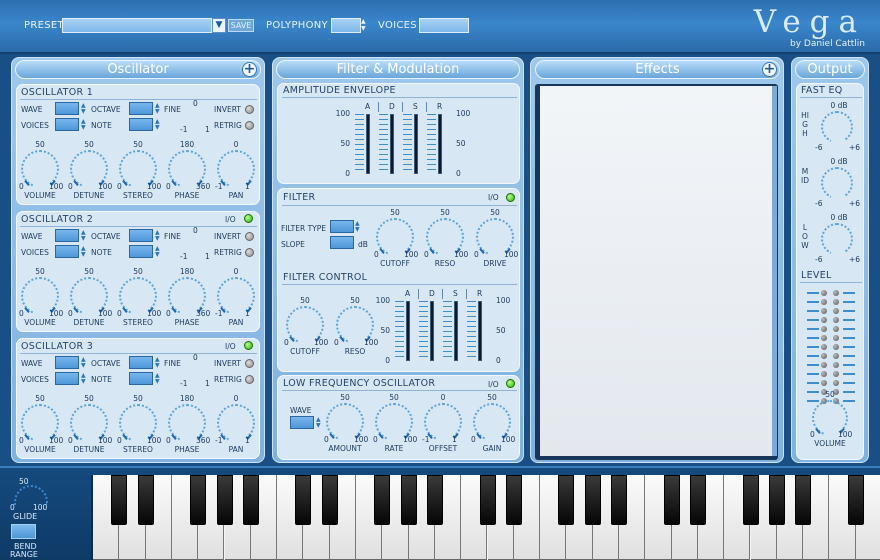  What do you see at coordinates (227, 363) in the screenshot?
I see `invert-label: INVERT` at bounding box center [227, 363].